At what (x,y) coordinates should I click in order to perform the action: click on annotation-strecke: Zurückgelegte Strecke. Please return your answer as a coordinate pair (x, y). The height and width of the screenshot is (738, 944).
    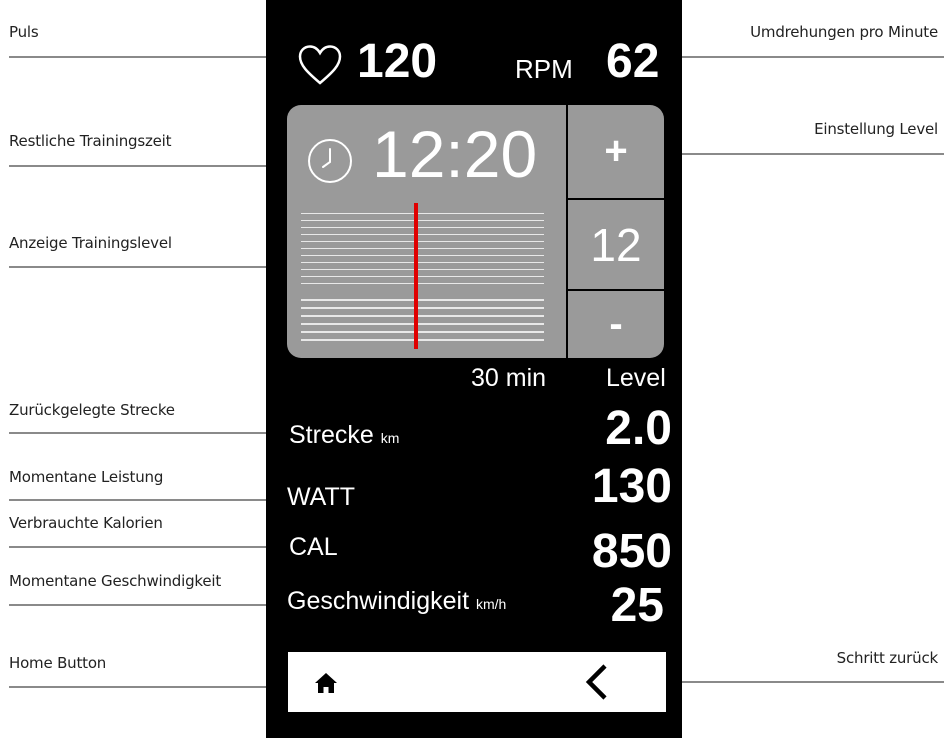
    Looking at the image, I should click on (92, 410).